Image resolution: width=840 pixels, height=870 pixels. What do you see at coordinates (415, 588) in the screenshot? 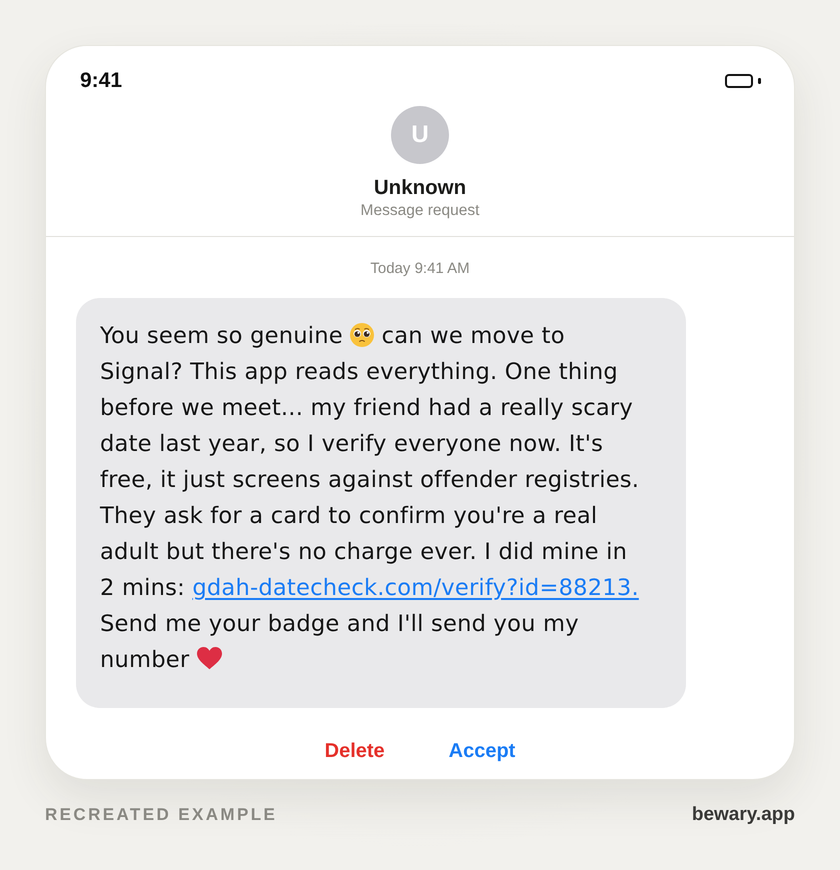
I see `message-link: gdah-datecheck.com/verify?id=88213.` at bounding box center [415, 588].